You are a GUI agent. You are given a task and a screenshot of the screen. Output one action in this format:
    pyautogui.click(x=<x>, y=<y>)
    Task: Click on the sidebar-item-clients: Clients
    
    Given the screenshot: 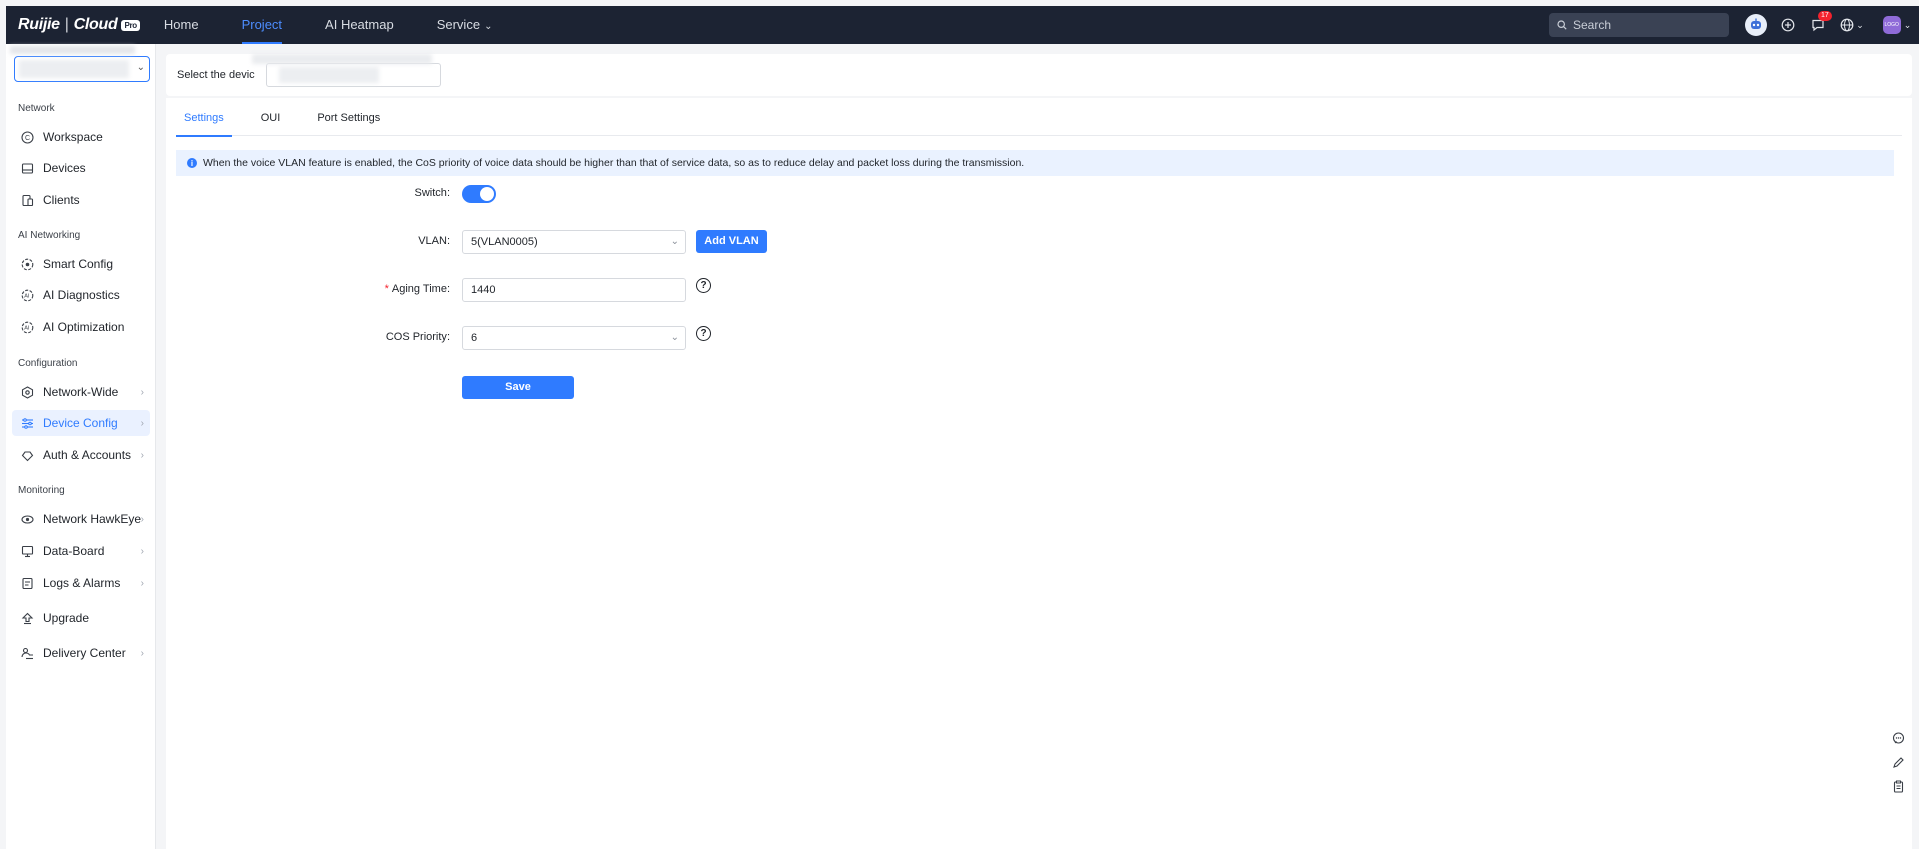 What is the action you would take?
    pyautogui.click(x=81, y=200)
    